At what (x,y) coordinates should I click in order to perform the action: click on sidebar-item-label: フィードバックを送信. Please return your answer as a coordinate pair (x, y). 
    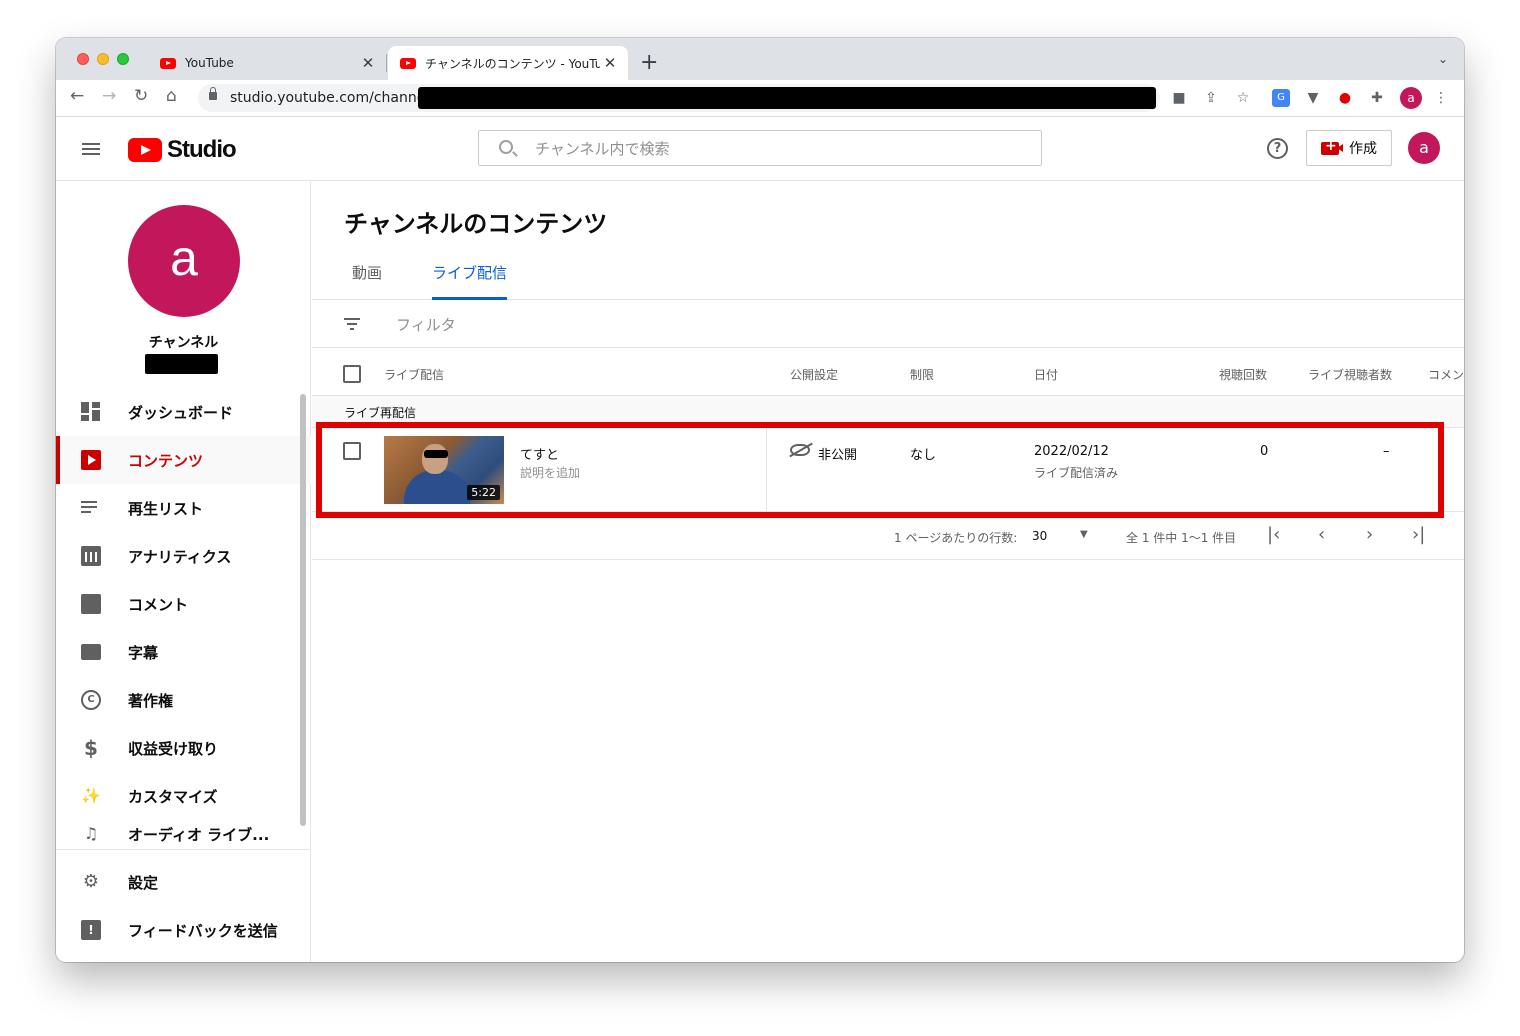
    Looking at the image, I should click on (203, 930).